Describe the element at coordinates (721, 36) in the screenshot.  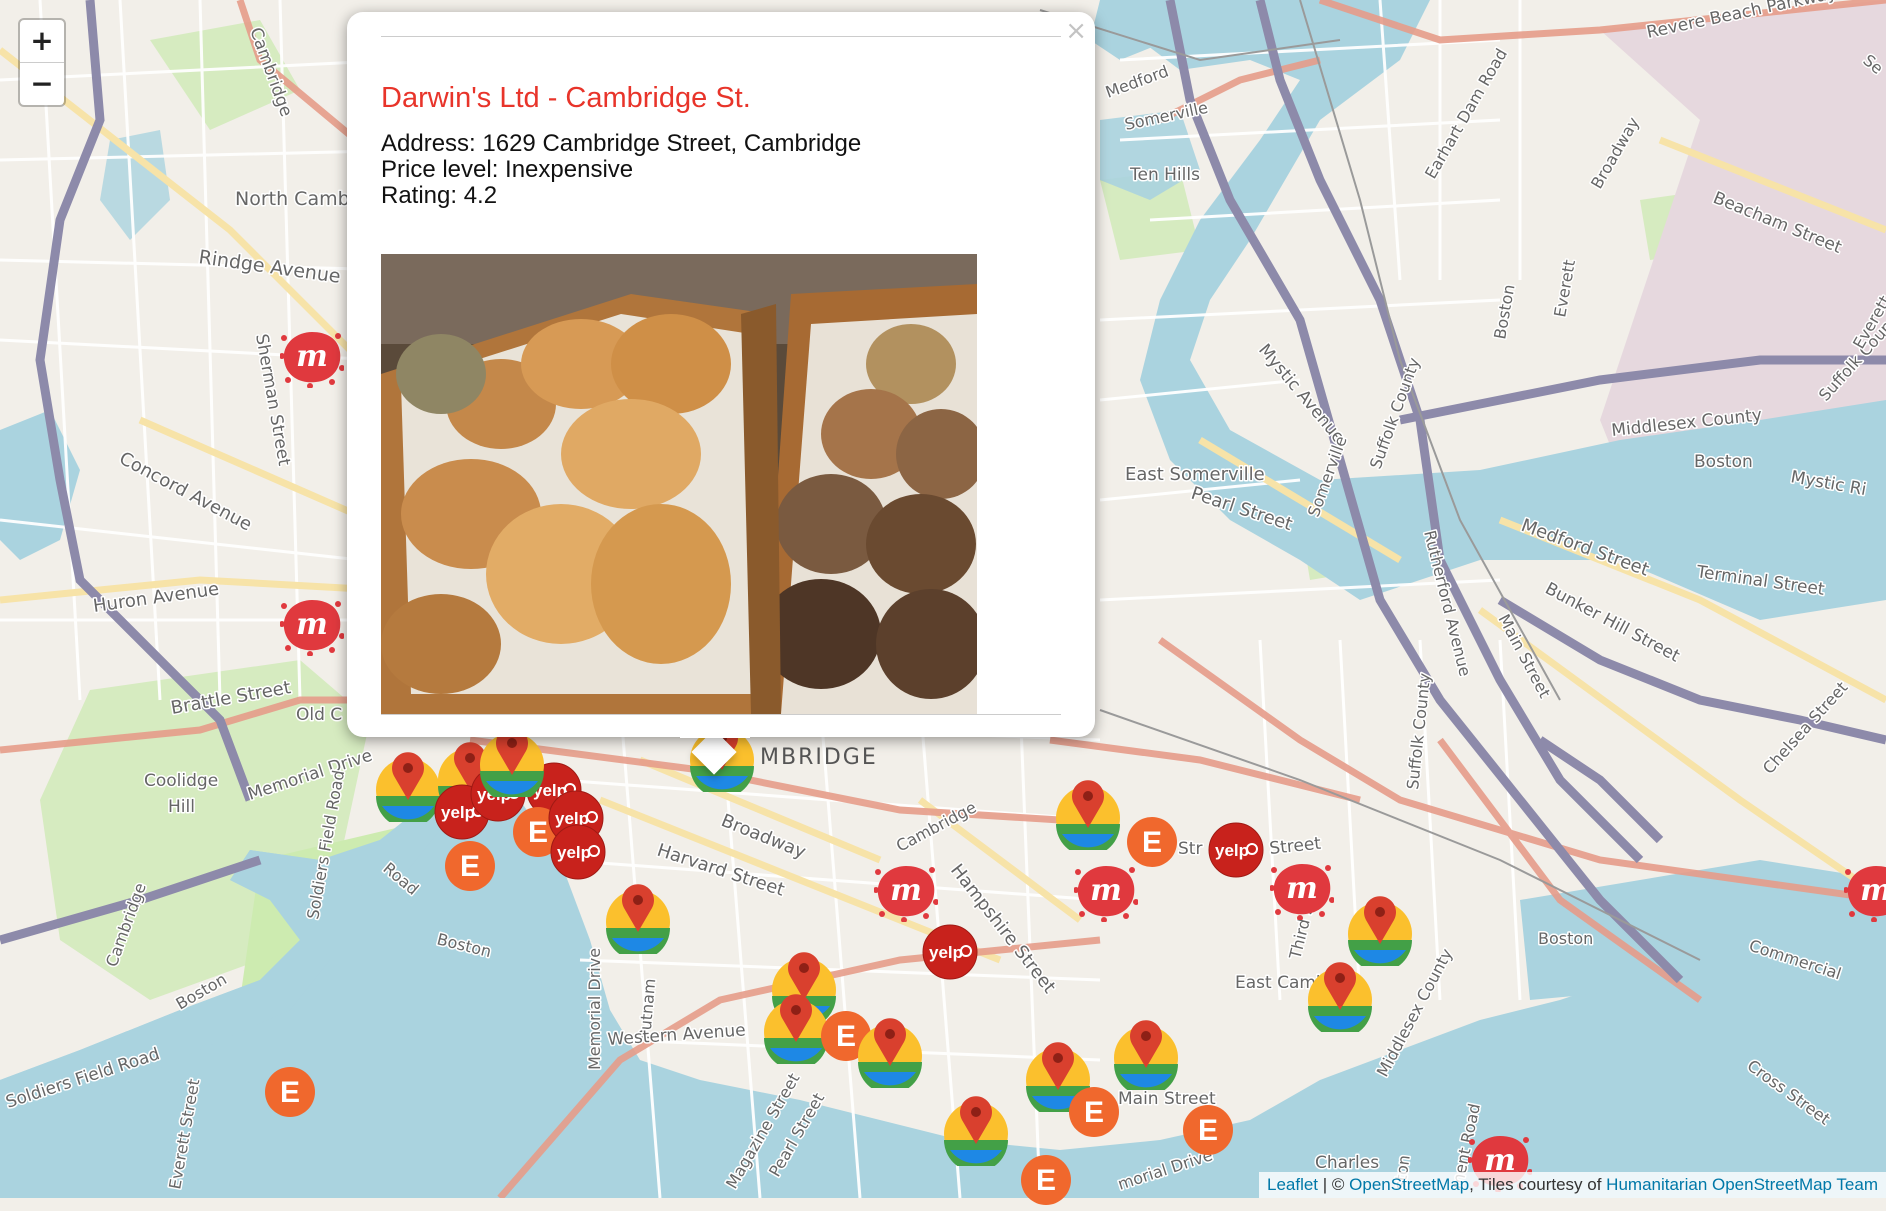
I see `popup-divider-top` at that location.